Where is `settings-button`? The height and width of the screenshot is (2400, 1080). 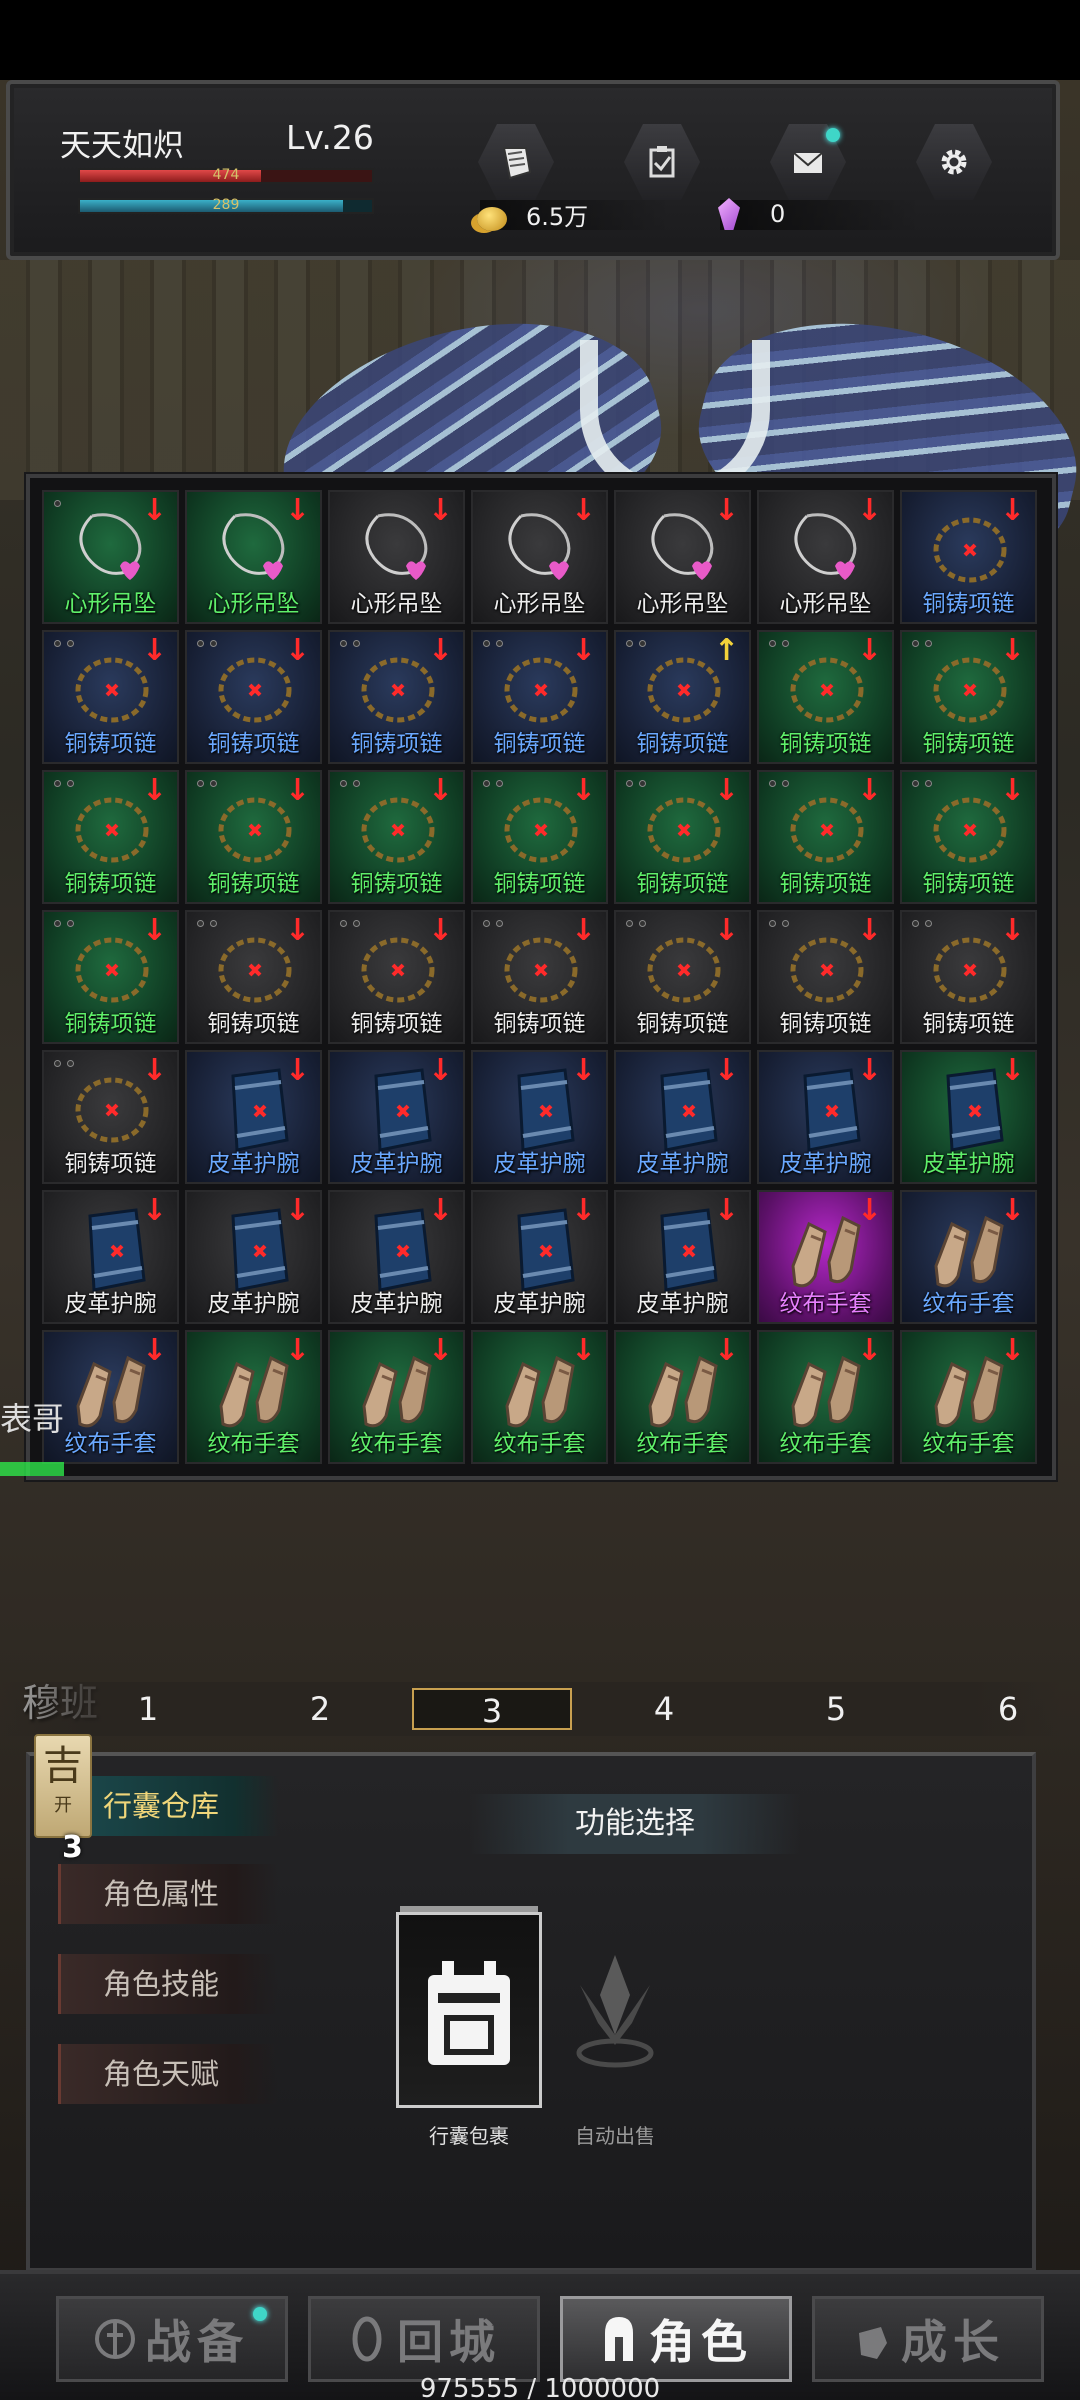 settings-button is located at coordinates (954, 162).